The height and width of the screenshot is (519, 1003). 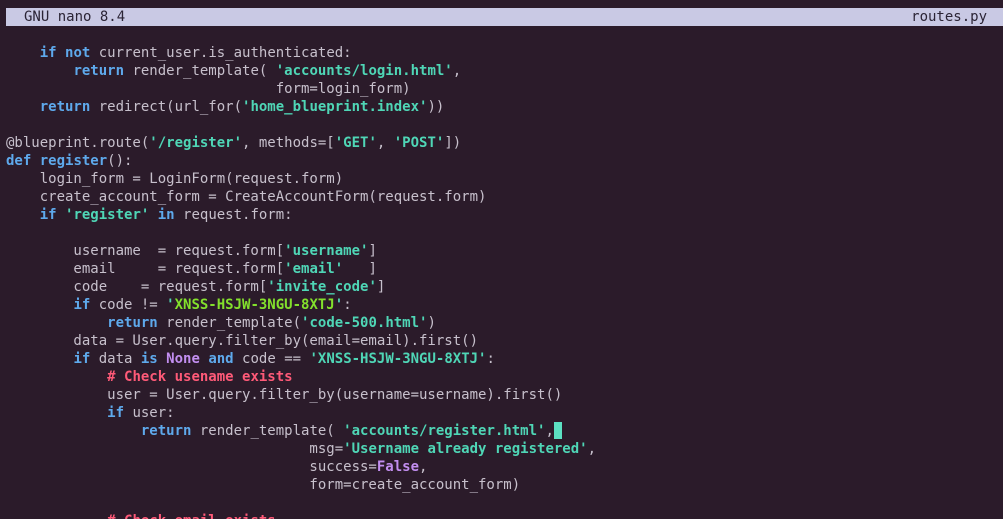 I want to click on code-token: redirect(url_for(, so click(x=166, y=107).